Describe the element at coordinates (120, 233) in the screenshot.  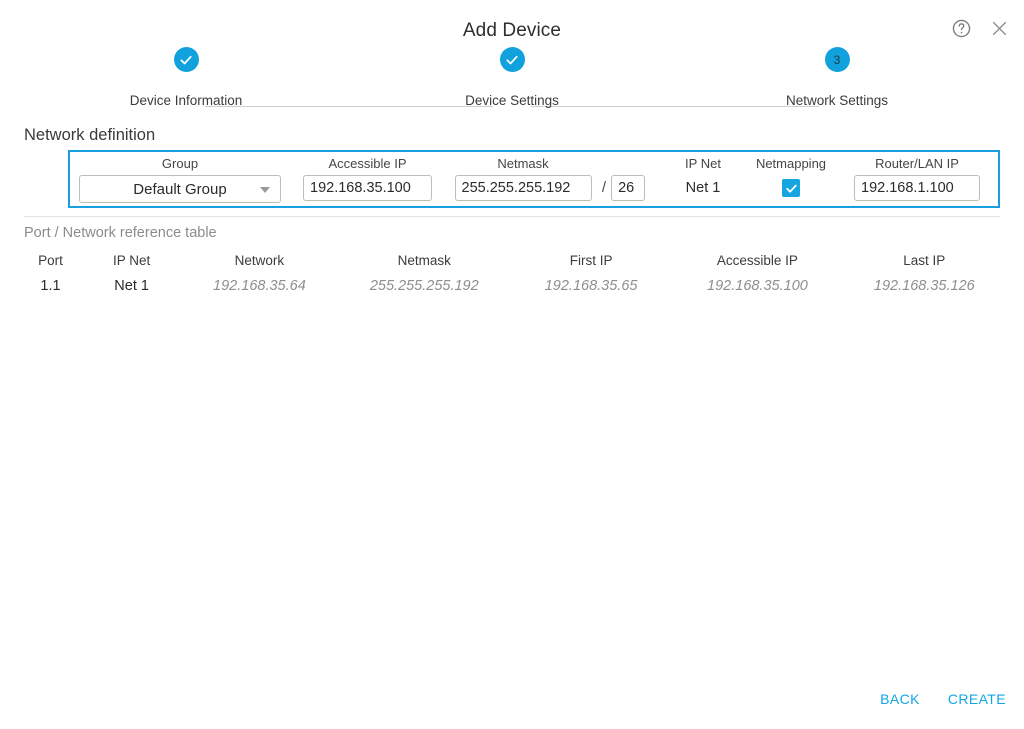
I see `reference-table-caption: Port / Network reference table` at that location.